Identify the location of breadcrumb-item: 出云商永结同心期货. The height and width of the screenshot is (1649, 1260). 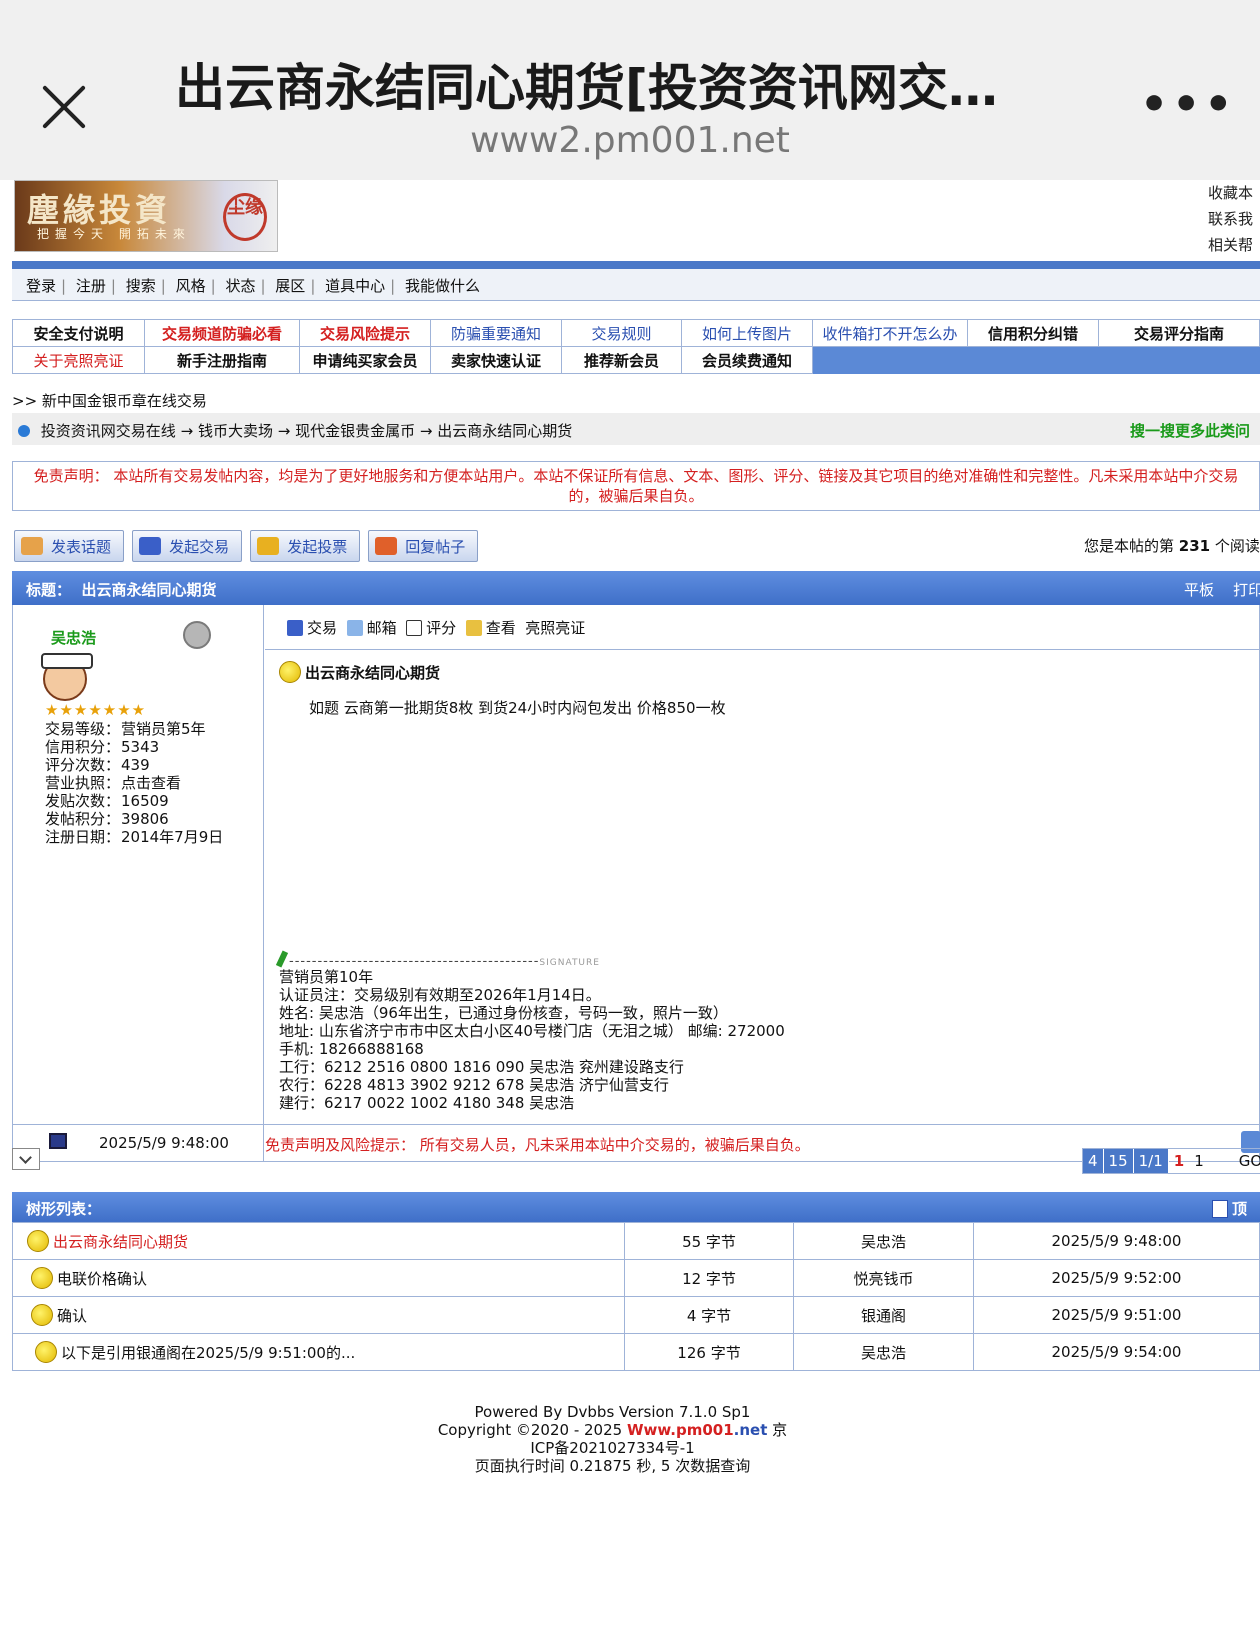
(504, 431).